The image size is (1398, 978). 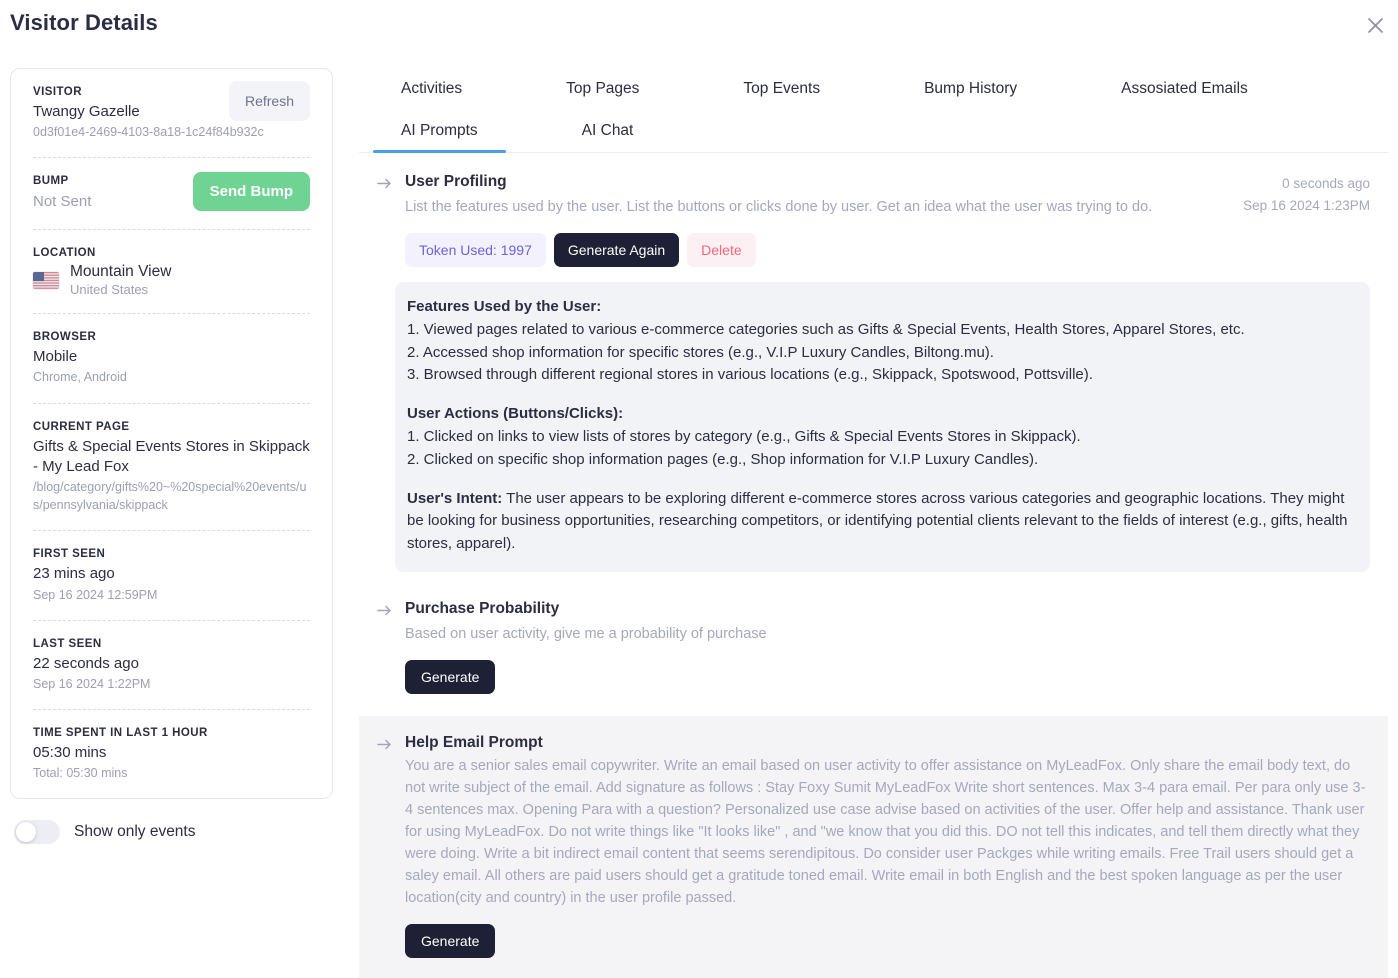 What do you see at coordinates (26, 832) in the screenshot?
I see `toggle-knob` at bounding box center [26, 832].